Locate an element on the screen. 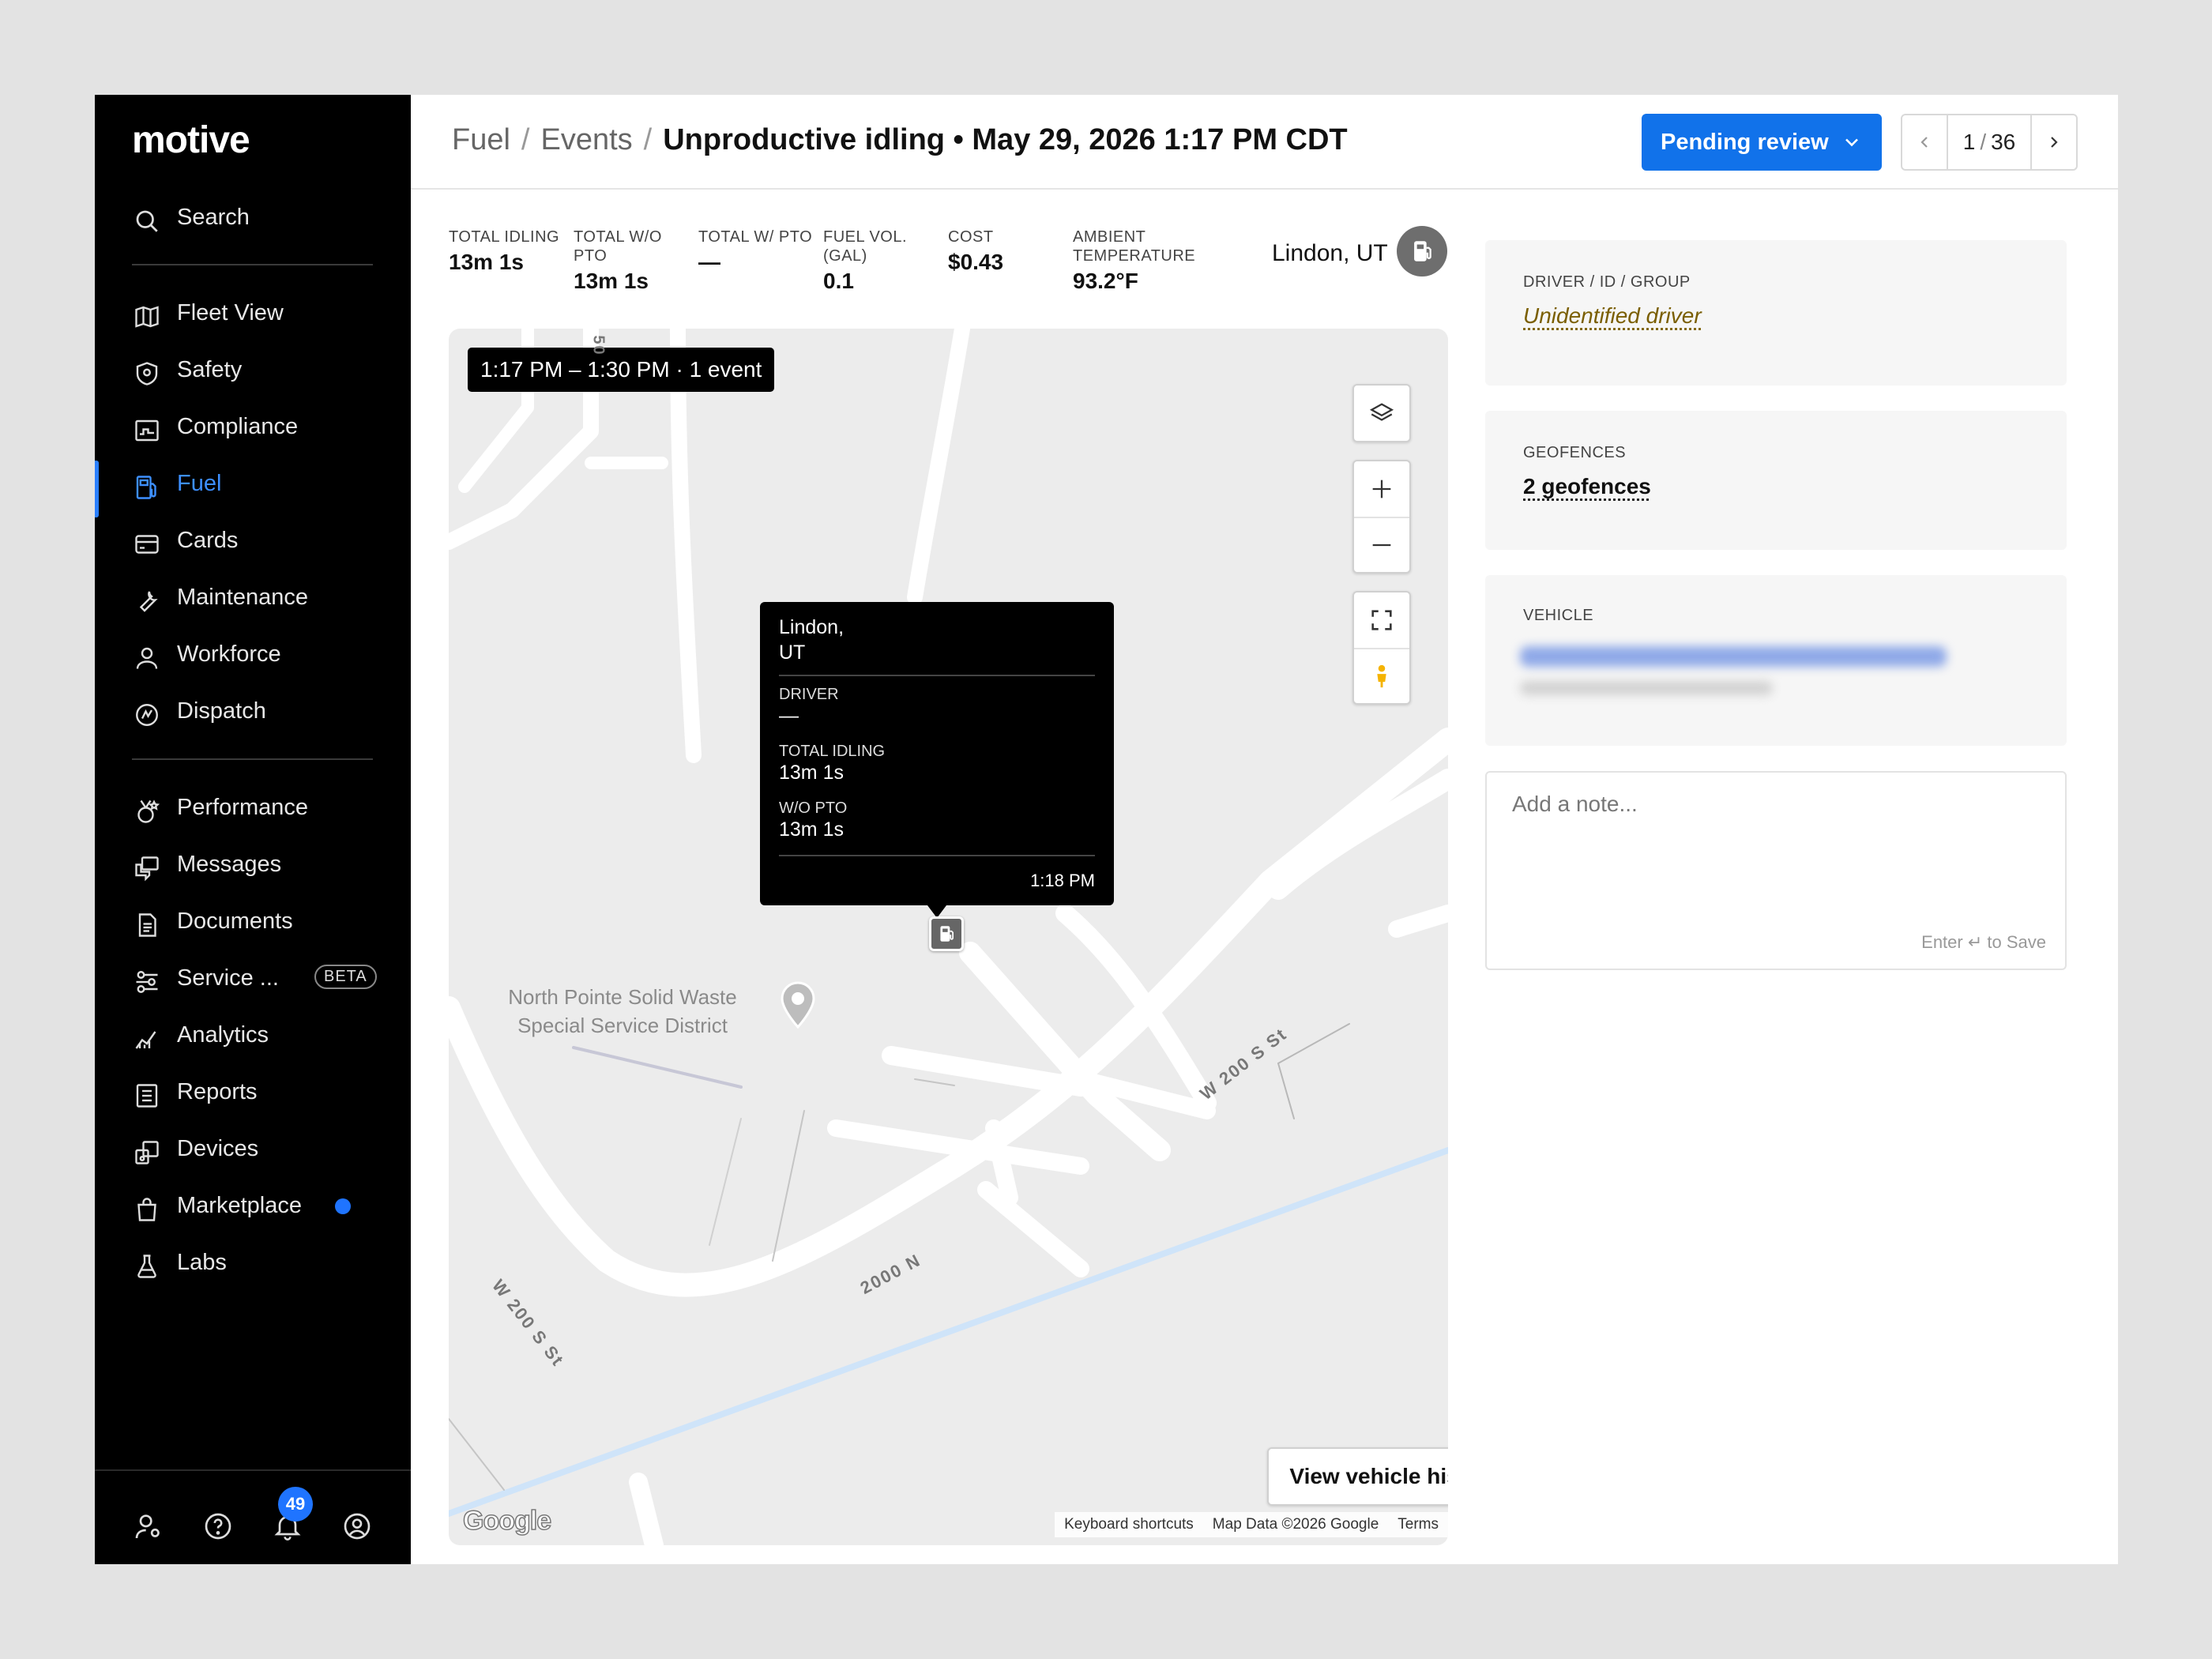 The height and width of the screenshot is (1659, 2212). note-save-hint: Enter ↵ to Save is located at coordinates (1983, 942).